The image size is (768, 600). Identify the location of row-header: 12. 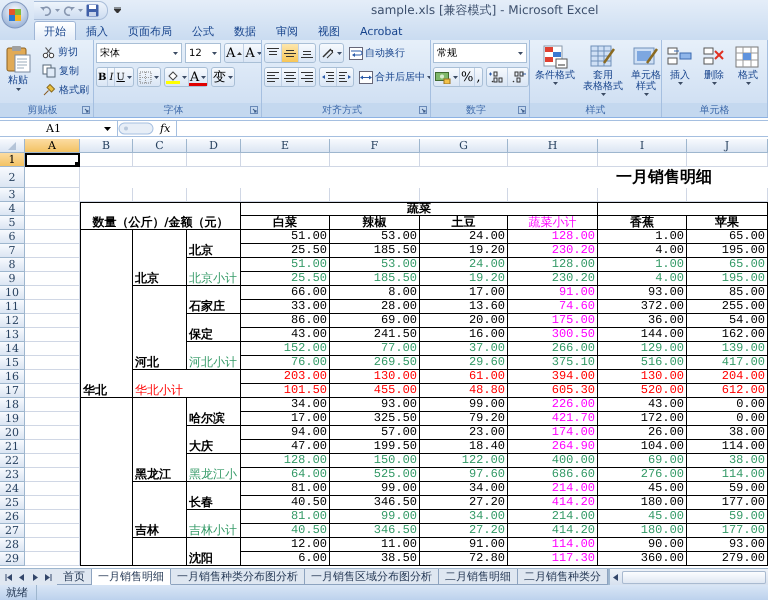
(12, 321).